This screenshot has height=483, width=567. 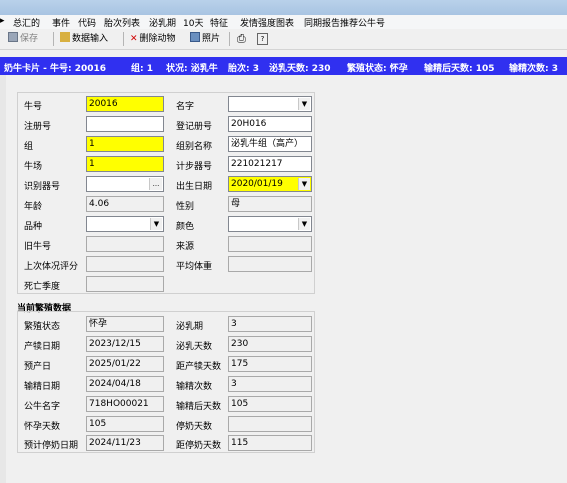 I want to click on menu-events: 事件, so click(x=61, y=22).